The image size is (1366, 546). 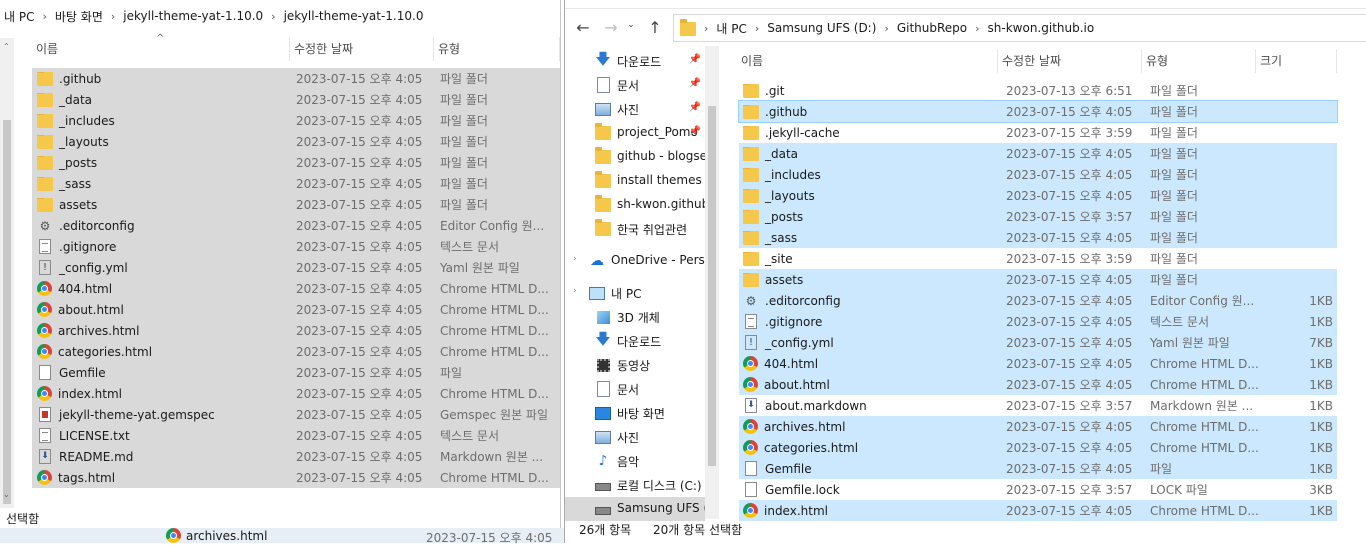 What do you see at coordinates (635, 389) in the screenshot?
I see `nav-item: 문서` at bounding box center [635, 389].